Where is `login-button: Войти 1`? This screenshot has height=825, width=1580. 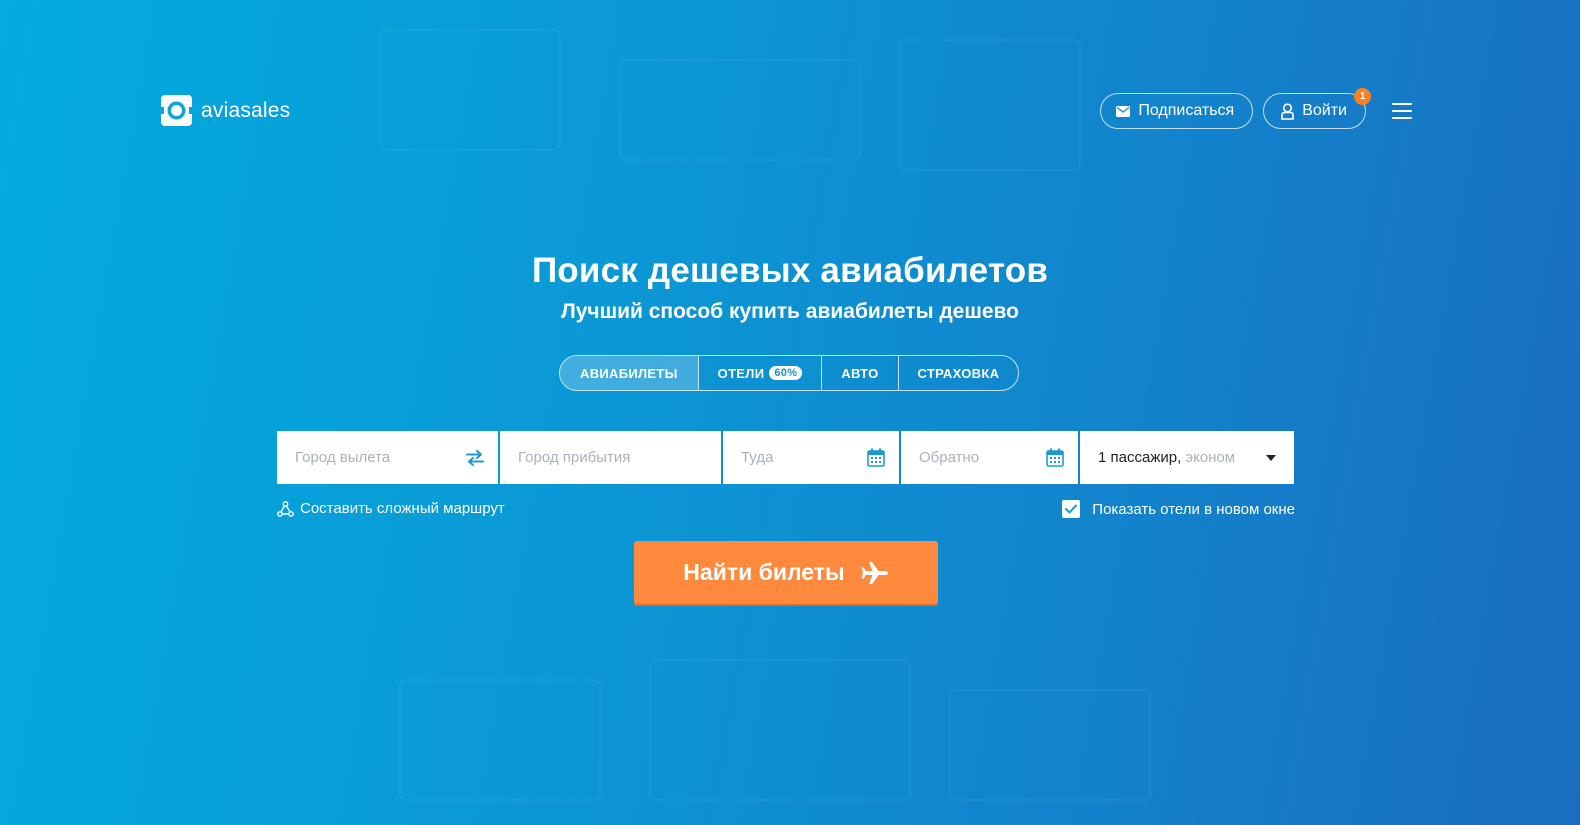 login-button: Войти 1 is located at coordinates (1317, 108).